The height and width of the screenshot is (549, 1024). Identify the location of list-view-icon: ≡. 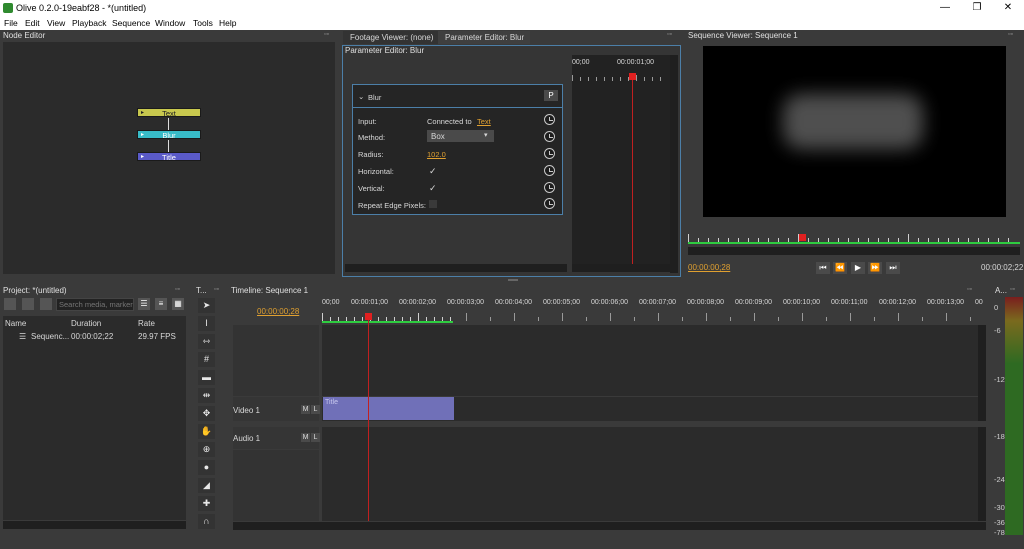
(161, 304).